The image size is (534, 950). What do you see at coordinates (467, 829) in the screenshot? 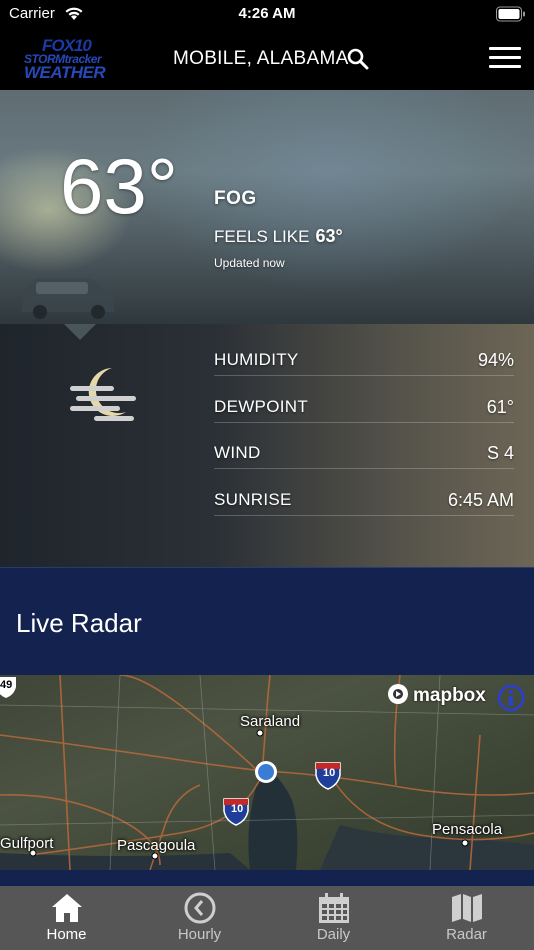
I see `city-label-pensacola: Pensacola` at bounding box center [467, 829].